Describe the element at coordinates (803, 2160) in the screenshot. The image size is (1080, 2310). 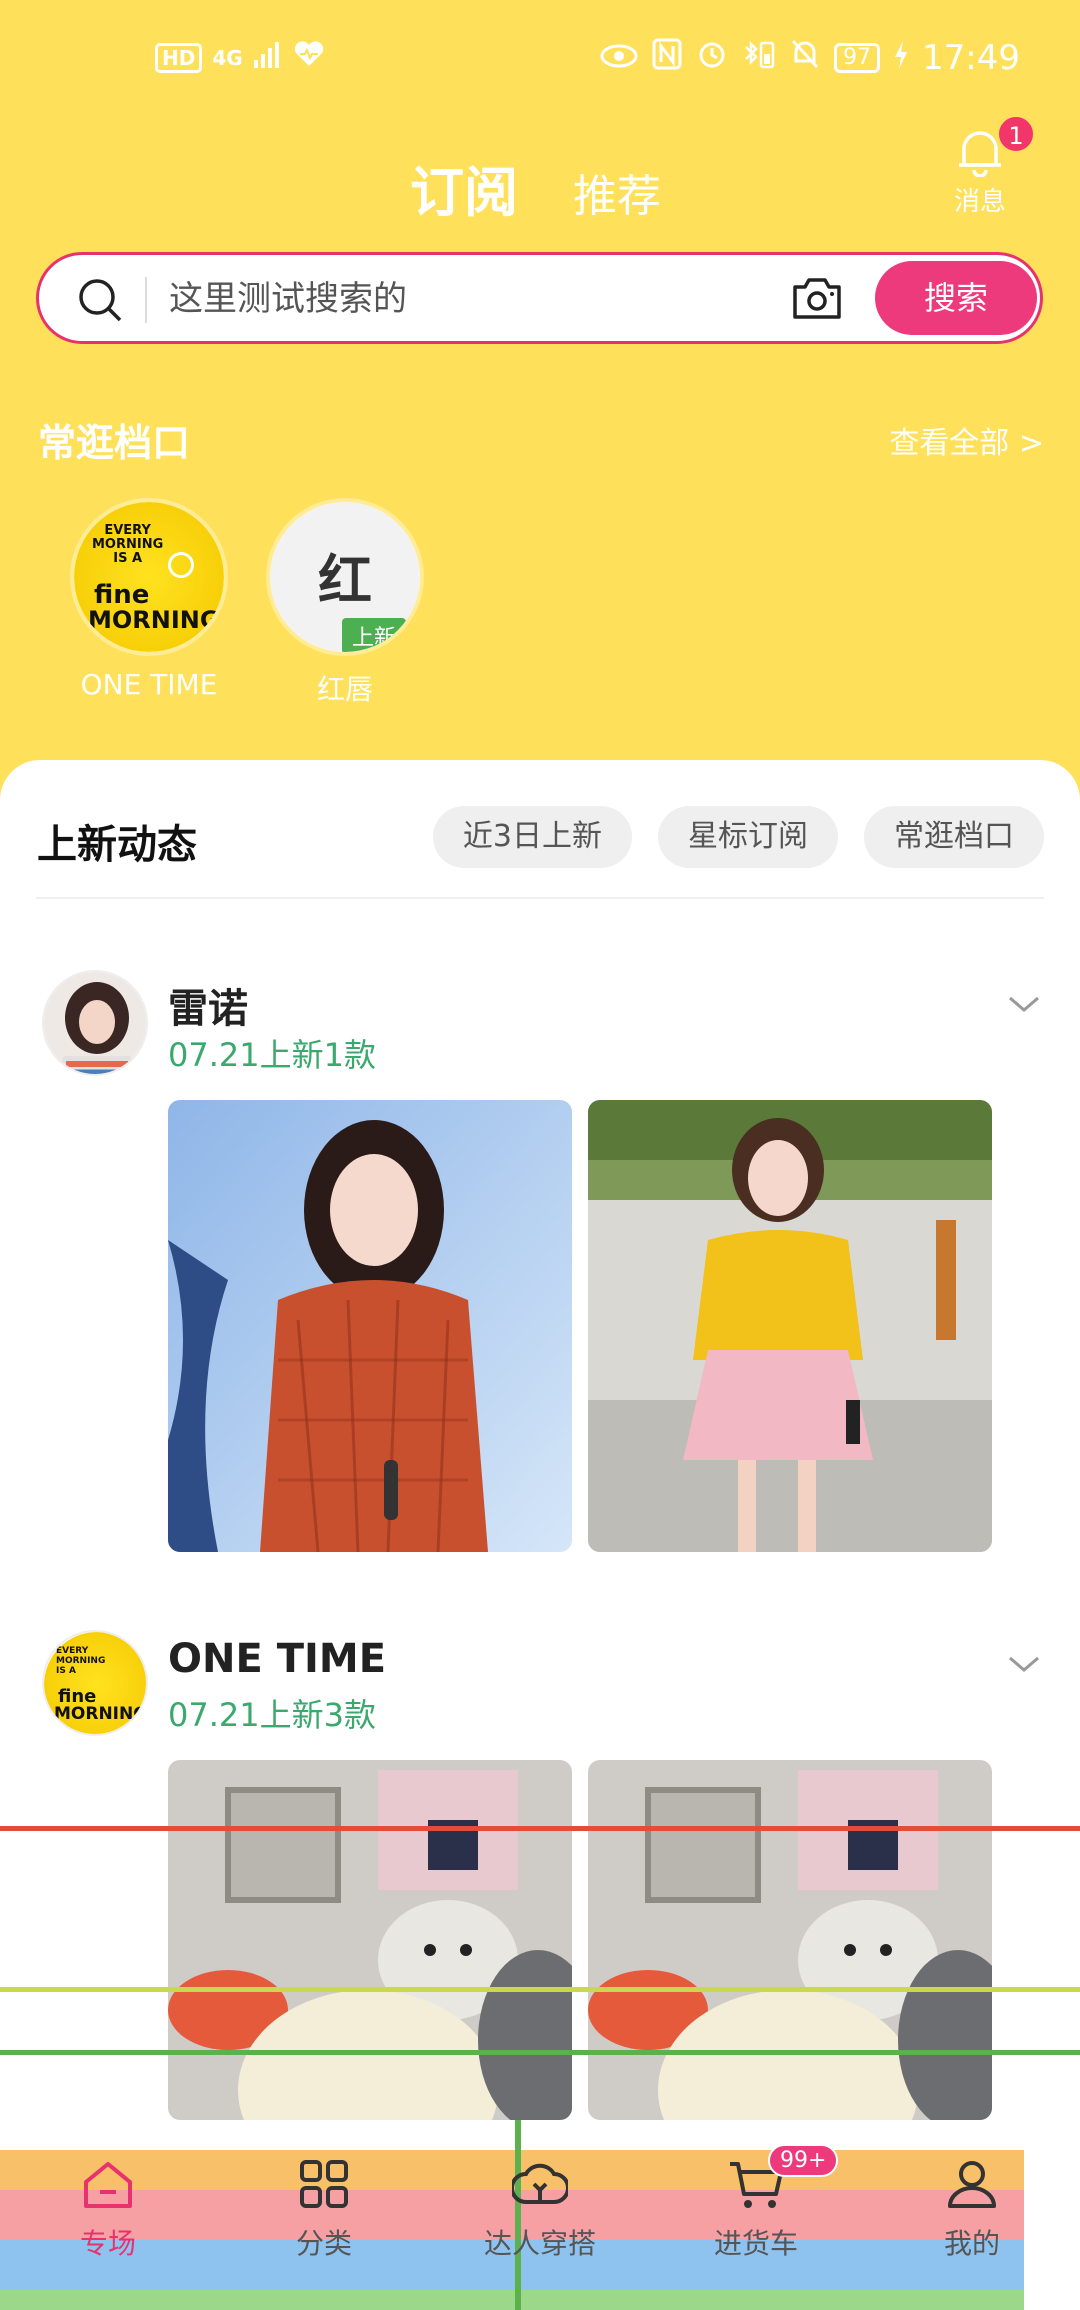
I see `cart-count-badge: 99+` at that location.